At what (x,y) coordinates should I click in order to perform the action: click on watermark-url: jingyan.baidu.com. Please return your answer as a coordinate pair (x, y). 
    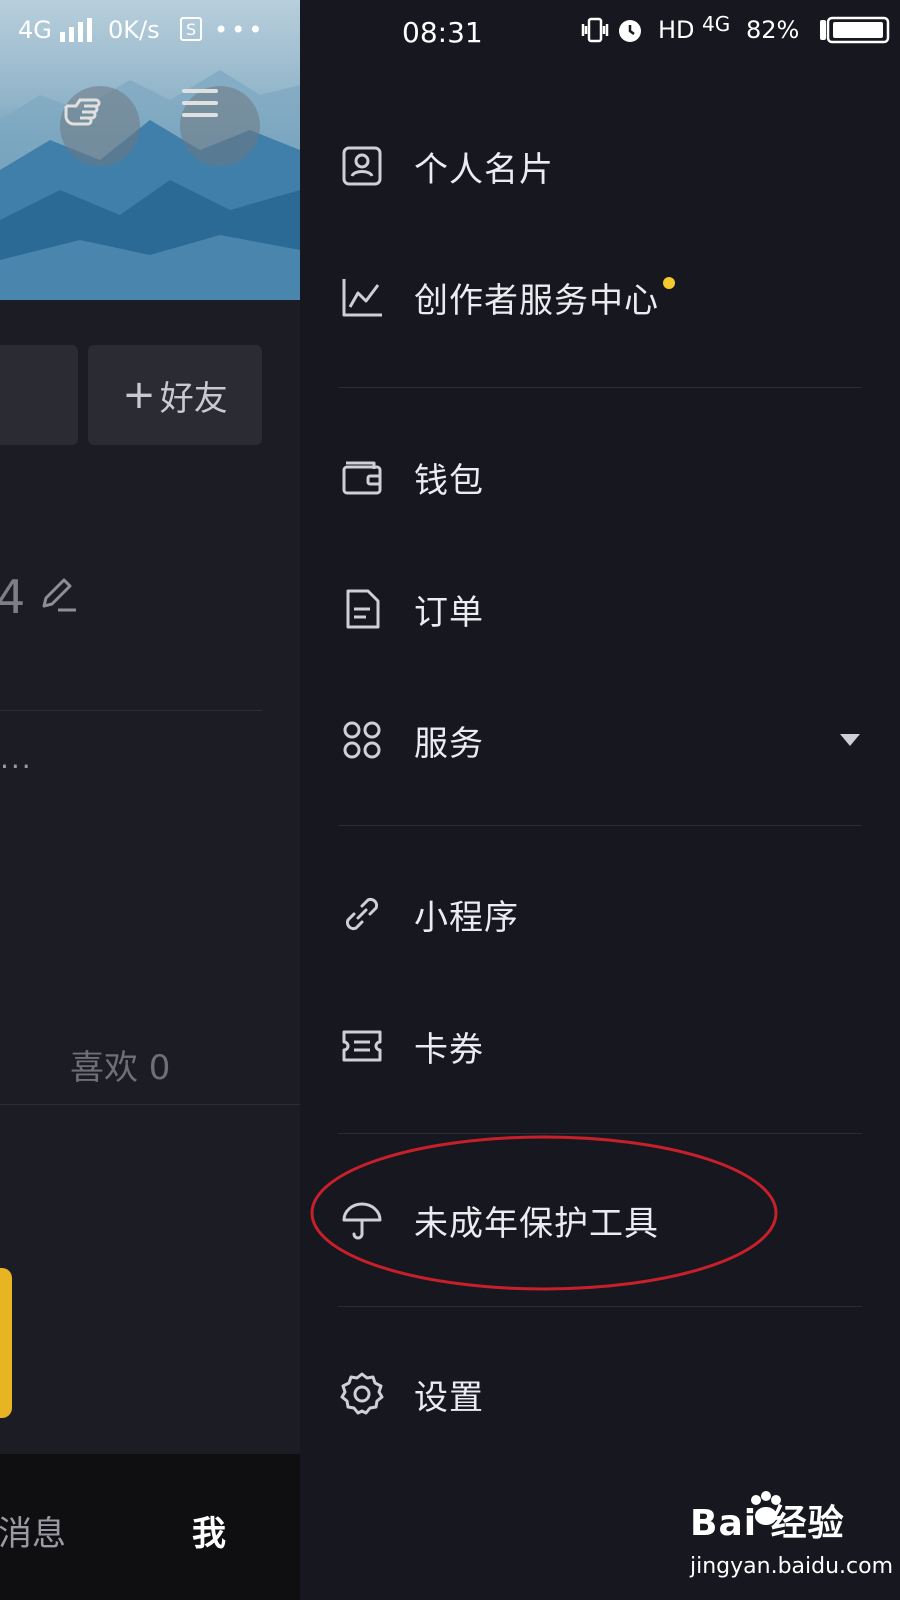
    Looking at the image, I should click on (792, 1566).